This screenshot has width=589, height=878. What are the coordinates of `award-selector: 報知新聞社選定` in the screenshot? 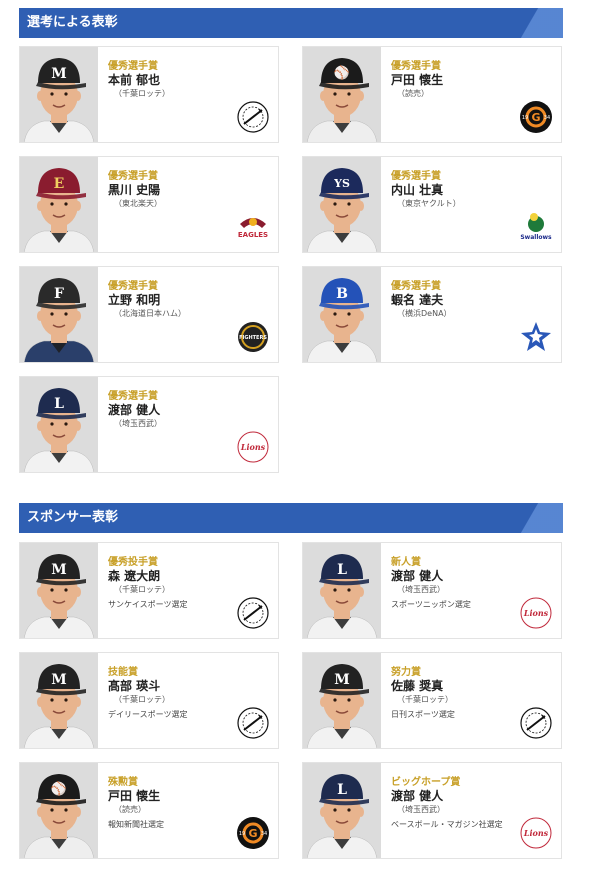 It's located at (136, 824).